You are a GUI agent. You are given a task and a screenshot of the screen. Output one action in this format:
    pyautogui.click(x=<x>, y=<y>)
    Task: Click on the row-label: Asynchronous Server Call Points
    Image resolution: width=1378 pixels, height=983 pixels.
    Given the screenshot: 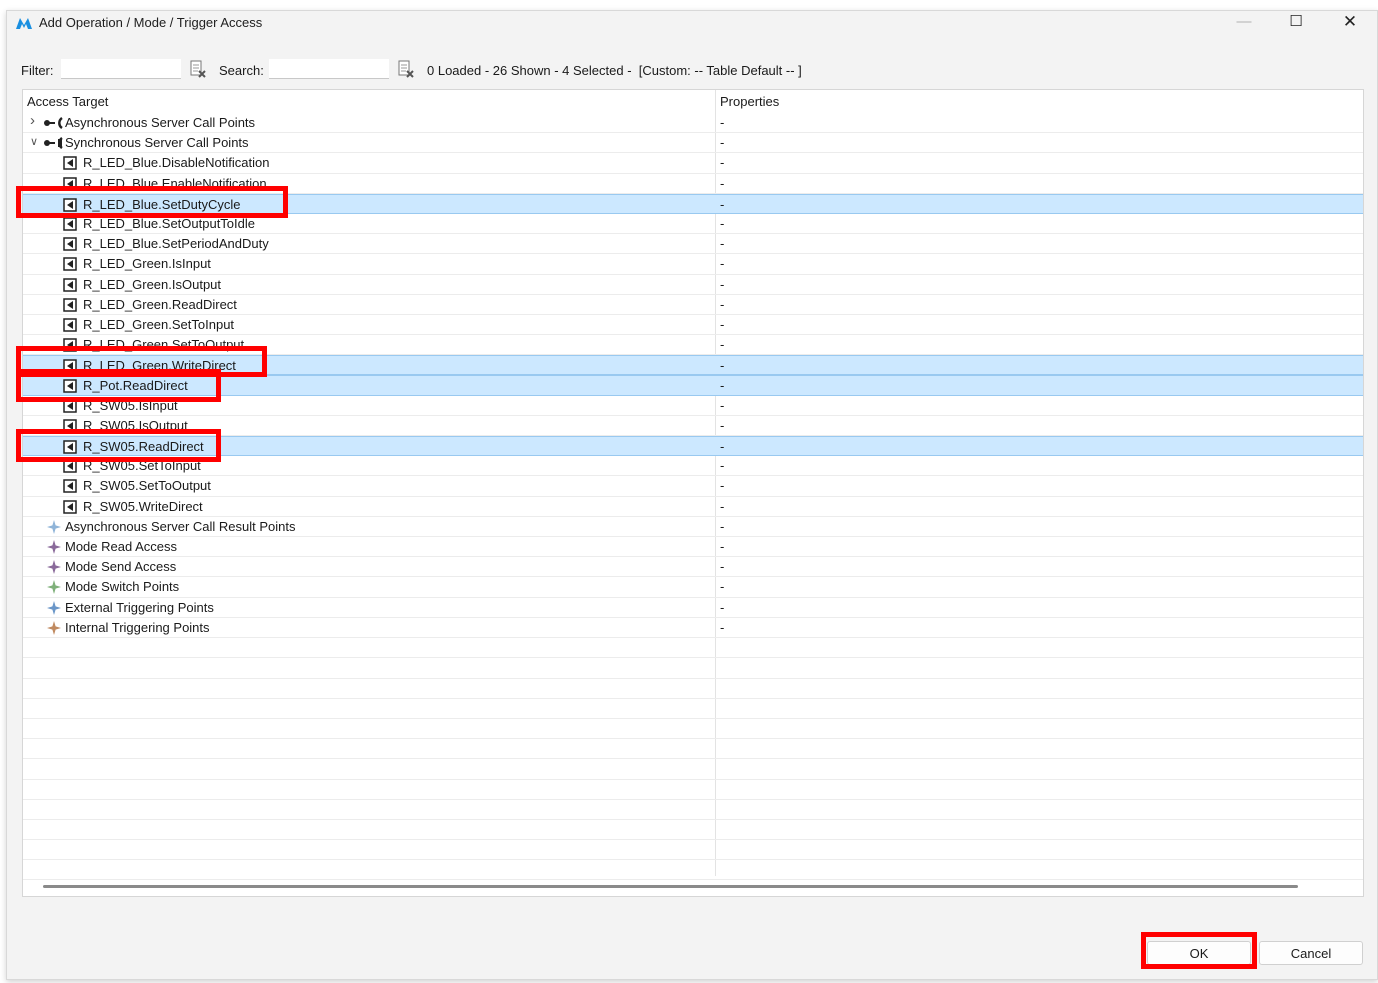 What is the action you would take?
    pyautogui.click(x=160, y=122)
    